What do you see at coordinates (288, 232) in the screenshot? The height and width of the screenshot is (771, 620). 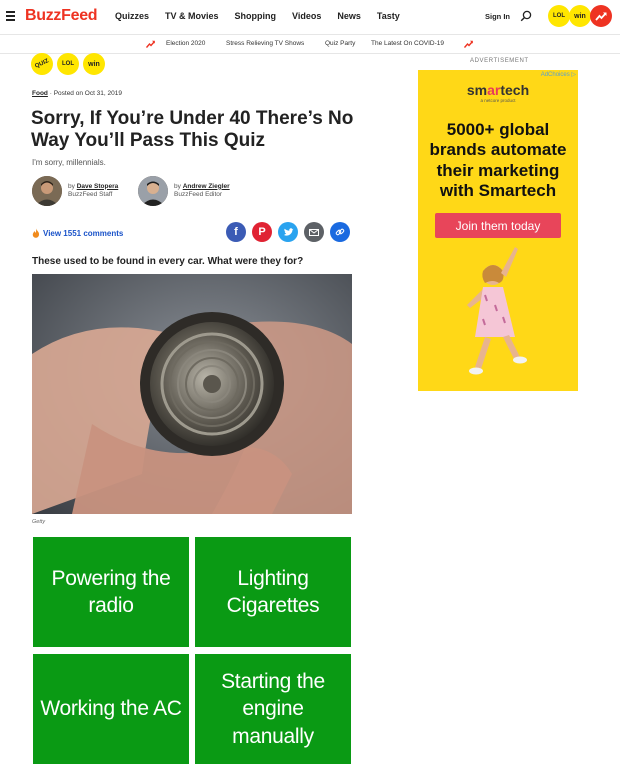 I see `twitter-share-icon` at bounding box center [288, 232].